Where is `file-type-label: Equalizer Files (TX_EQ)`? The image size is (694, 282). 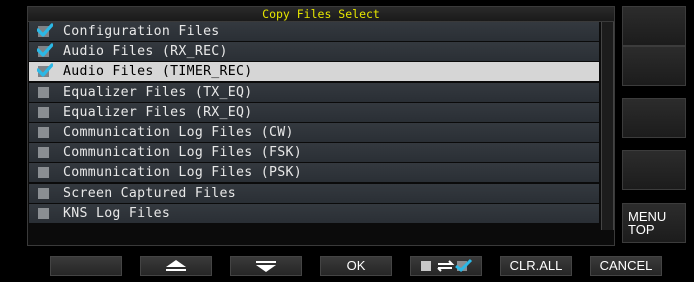
file-type-label: Equalizer Files (TX_EQ) is located at coordinates (158, 92).